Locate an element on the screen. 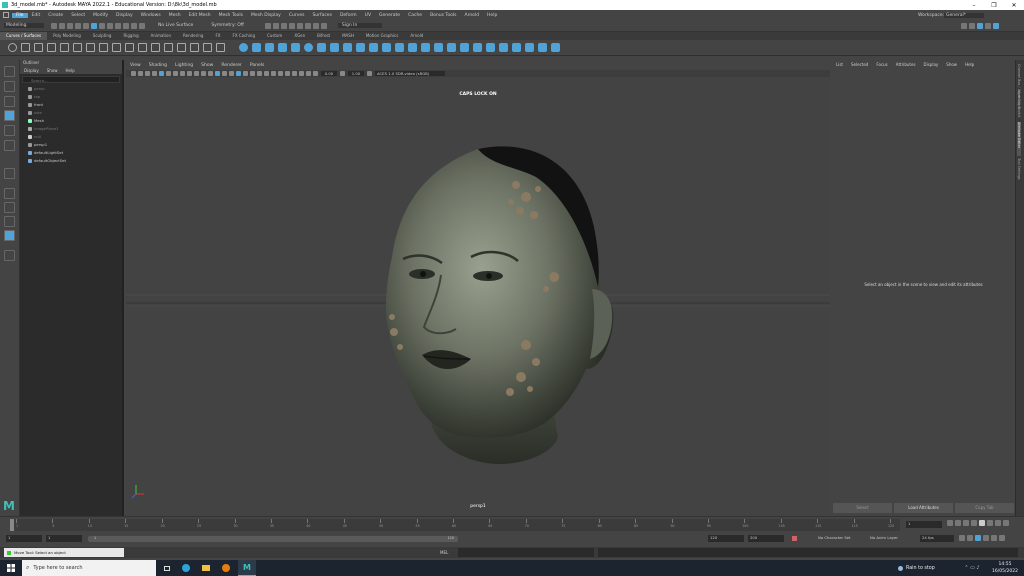 This screenshot has height=576, width=1024. undo-icon is located at coordinates (78, 25).